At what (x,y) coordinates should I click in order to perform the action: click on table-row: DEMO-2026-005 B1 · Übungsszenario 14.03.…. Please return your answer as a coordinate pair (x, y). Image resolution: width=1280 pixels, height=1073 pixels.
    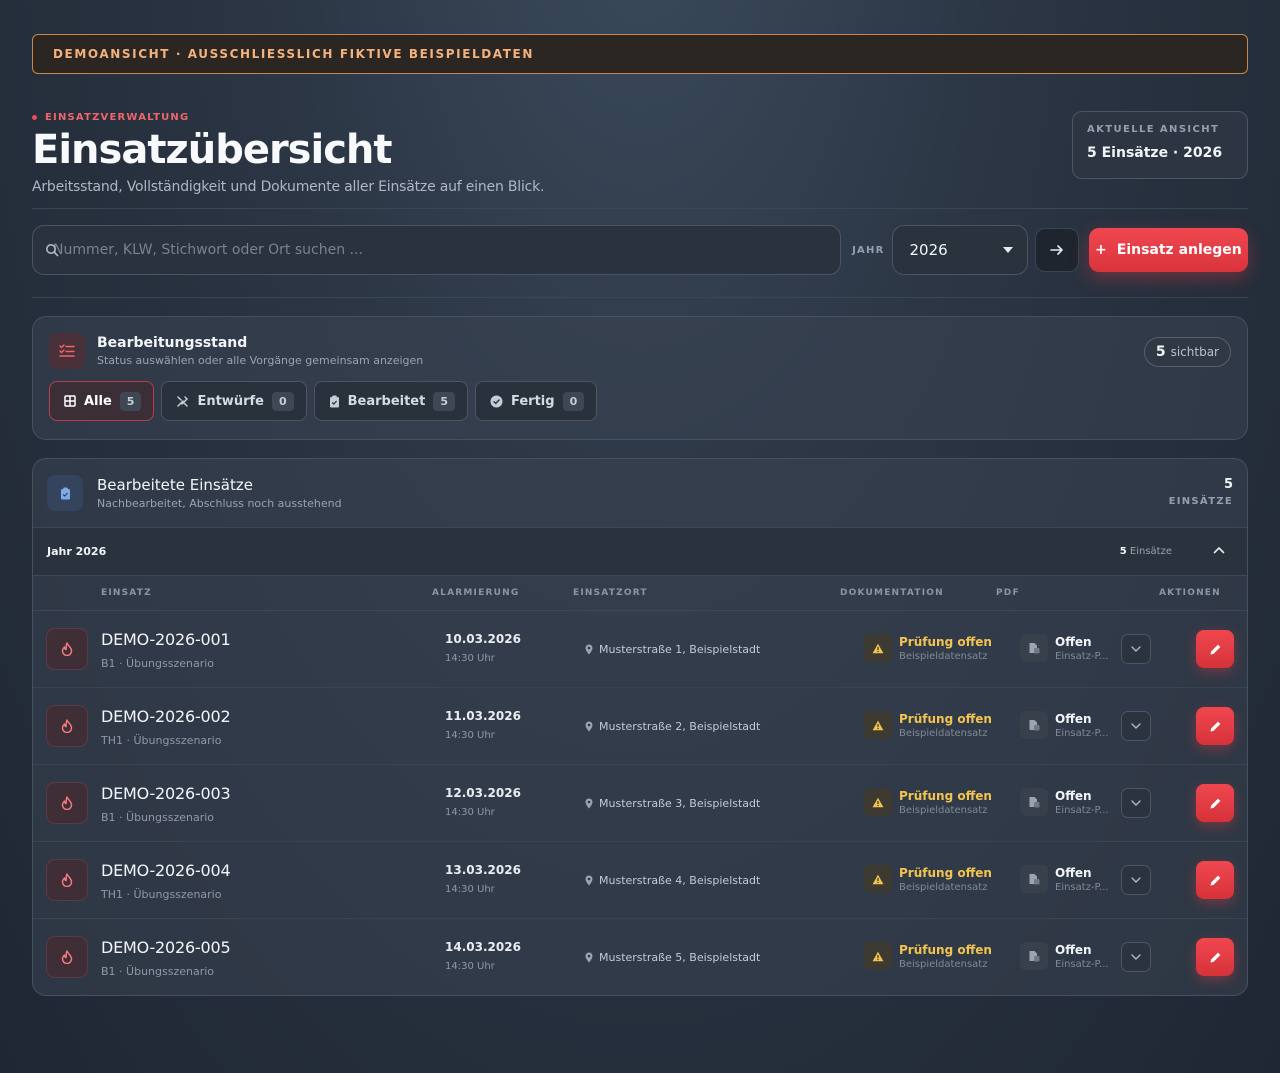
    Looking at the image, I should click on (640, 957).